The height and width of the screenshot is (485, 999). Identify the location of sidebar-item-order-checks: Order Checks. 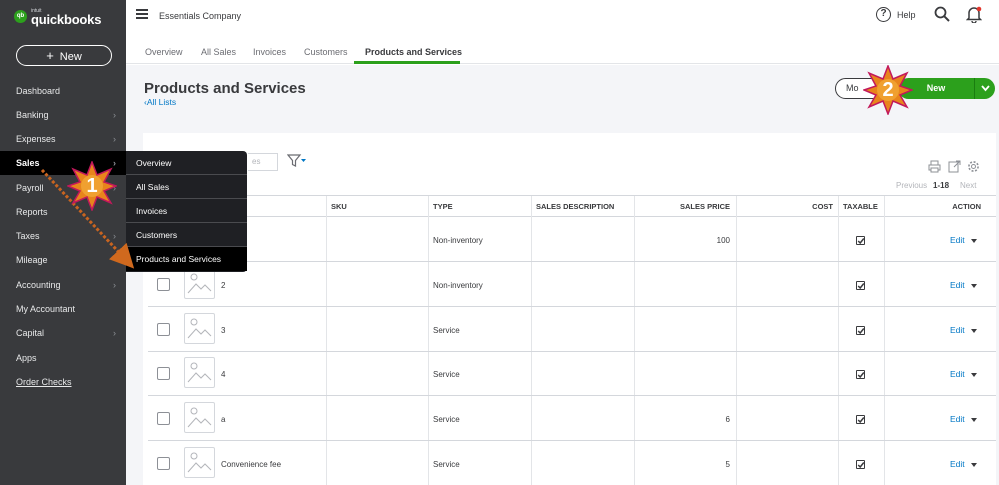
(63, 382).